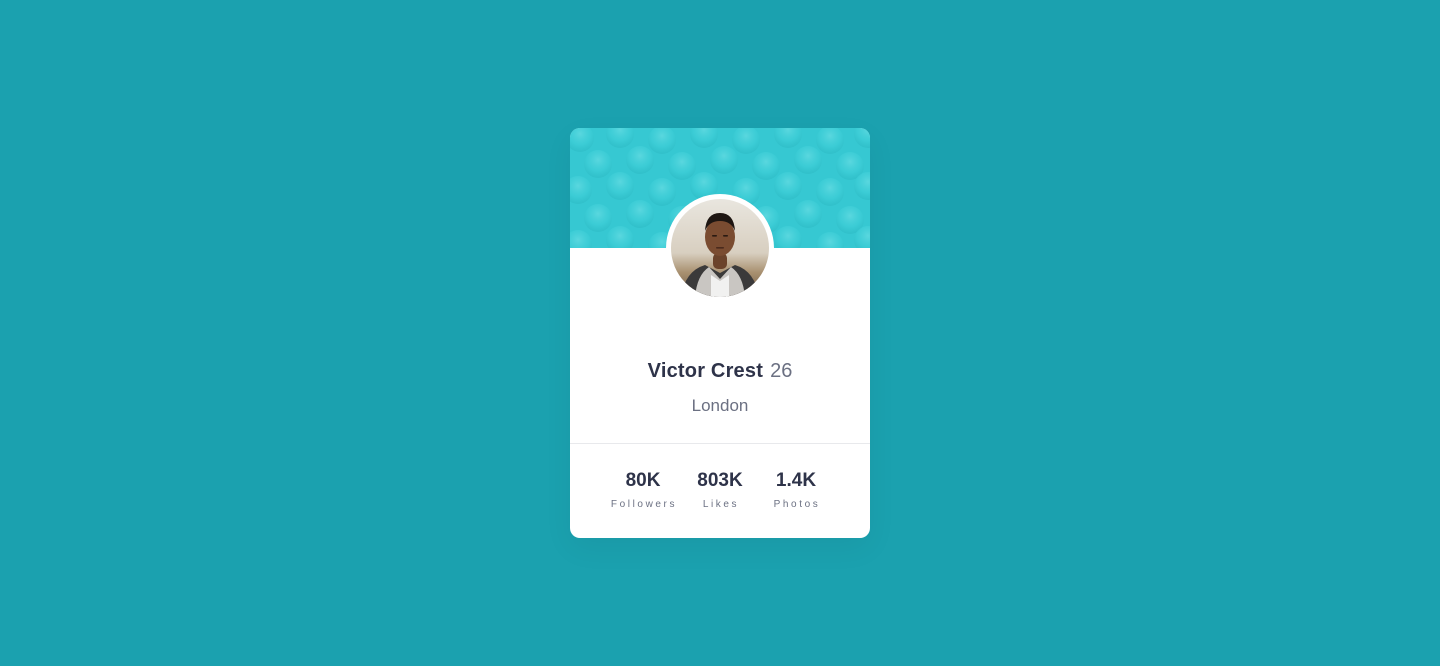  I want to click on divider, so click(720, 443).